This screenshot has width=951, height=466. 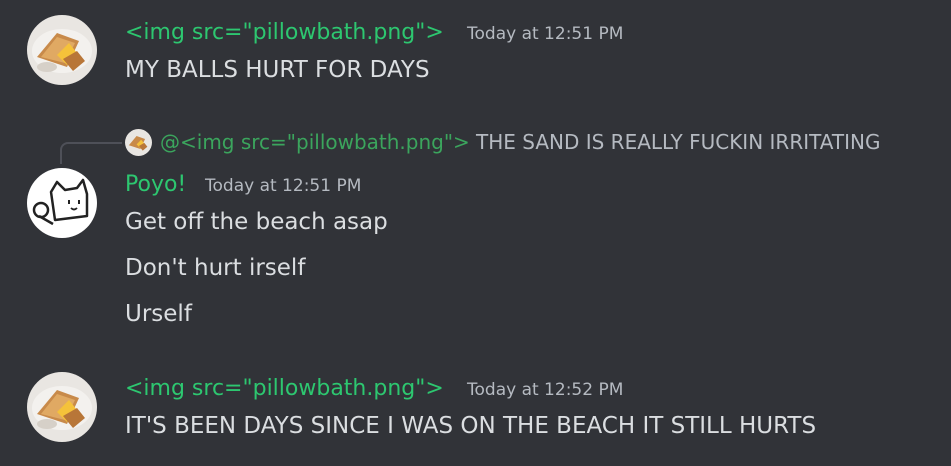 What do you see at coordinates (91, 153) in the screenshot?
I see `reply-connector-line` at bounding box center [91, 153].